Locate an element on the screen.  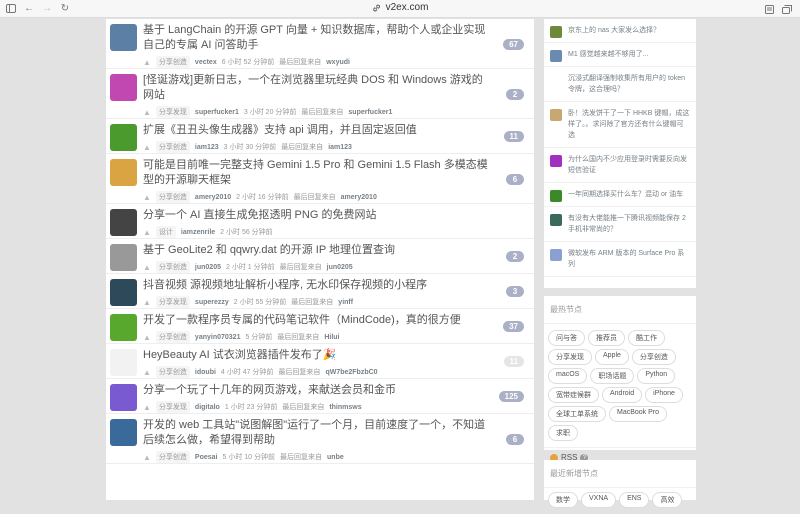
author-name: iam123 is located at coordinates (207, 147).